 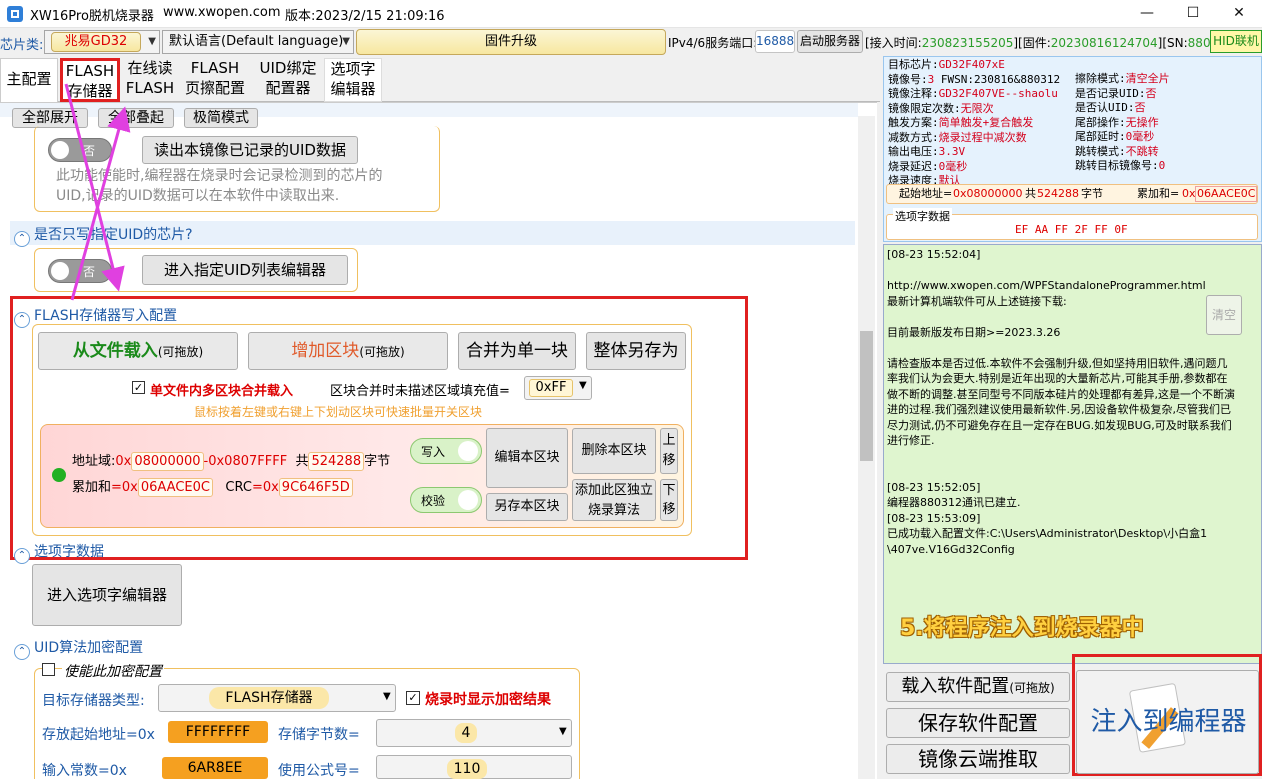 What do you see at coordinates (517, 351) in the screenshot?
I see `merge-single-button: 合并为单一块` at bounding box center [517, 351].